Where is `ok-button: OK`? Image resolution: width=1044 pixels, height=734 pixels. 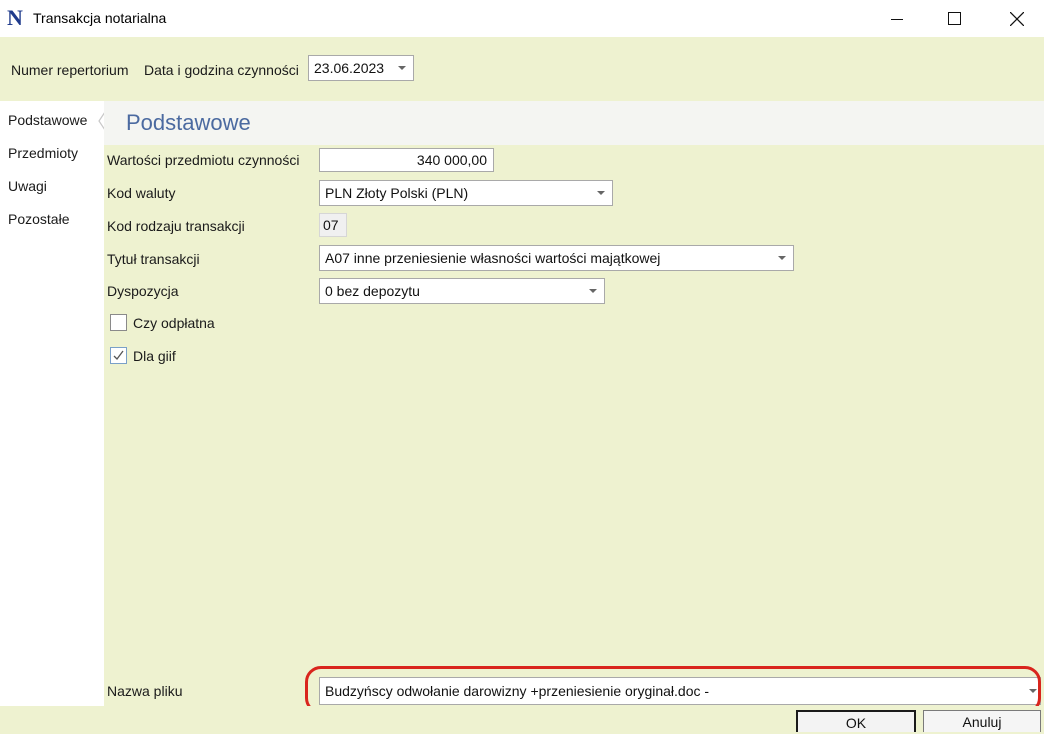 ok-button: OK is located at coordinates (856, 721).